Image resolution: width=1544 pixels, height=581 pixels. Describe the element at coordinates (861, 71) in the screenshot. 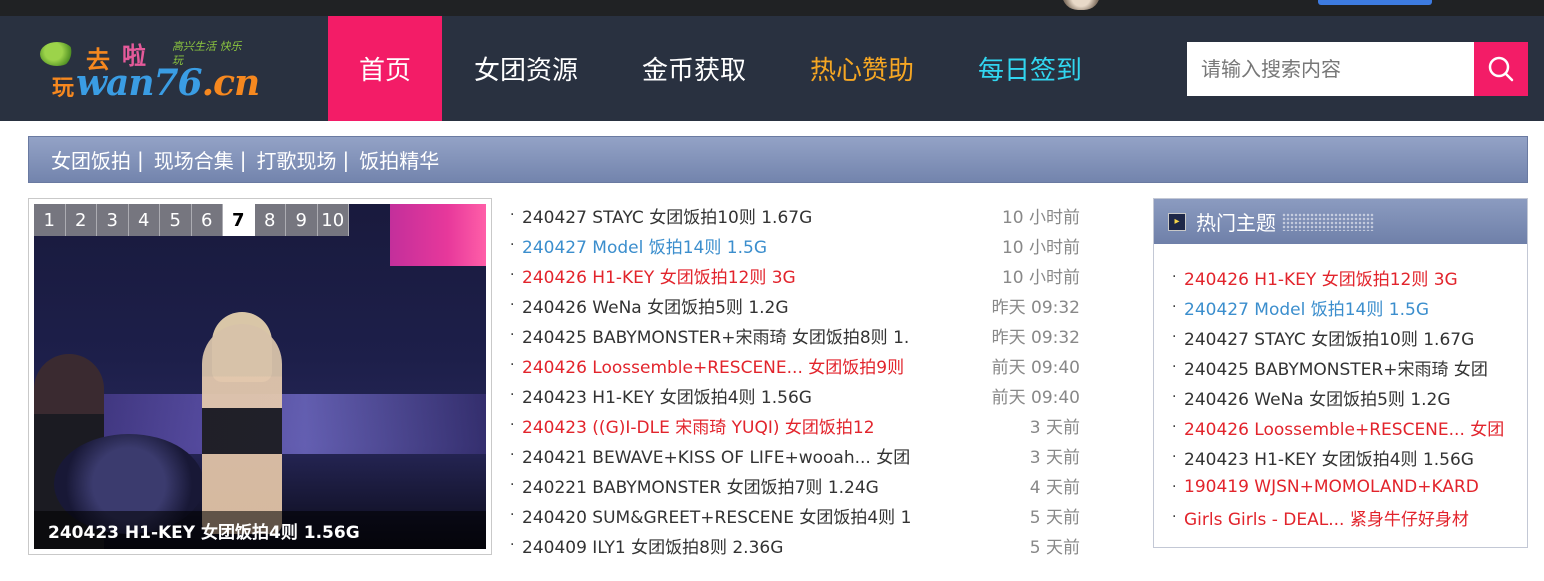

I see `nav-label: 热心赞助` at that location.